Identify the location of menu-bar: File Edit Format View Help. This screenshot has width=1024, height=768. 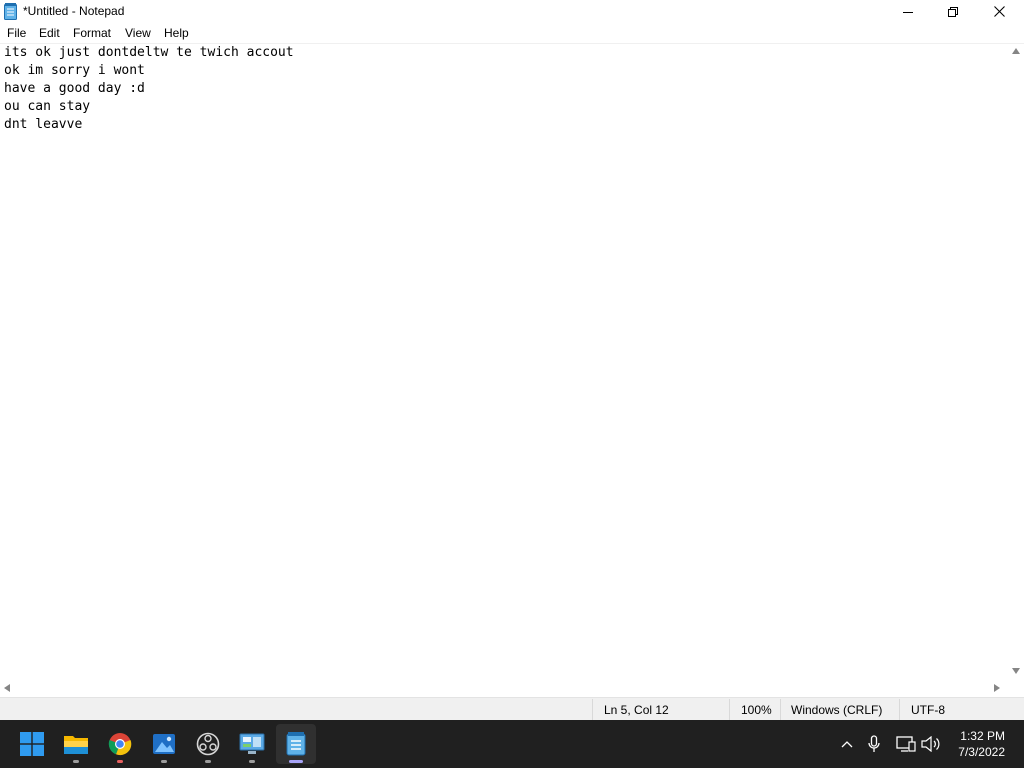
(512, 33).